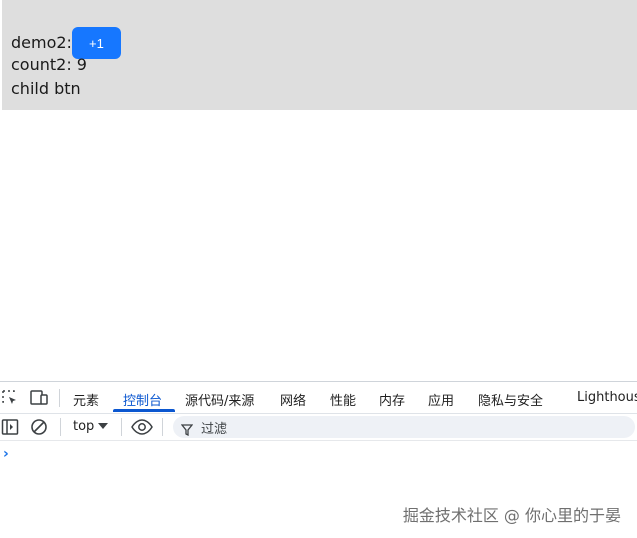  Describe the element at coordinates (46, 88) in the screenshot. I see `child-text: child btn` at that location.